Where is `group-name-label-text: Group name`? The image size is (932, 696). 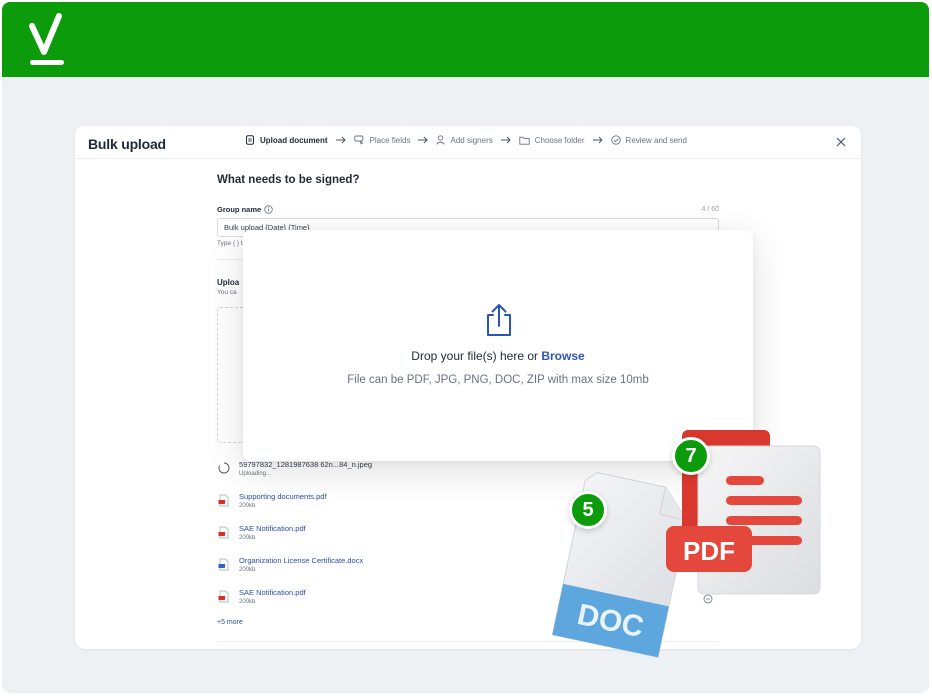 group-name-label-text: Group name is located at coordinates (239, 209).